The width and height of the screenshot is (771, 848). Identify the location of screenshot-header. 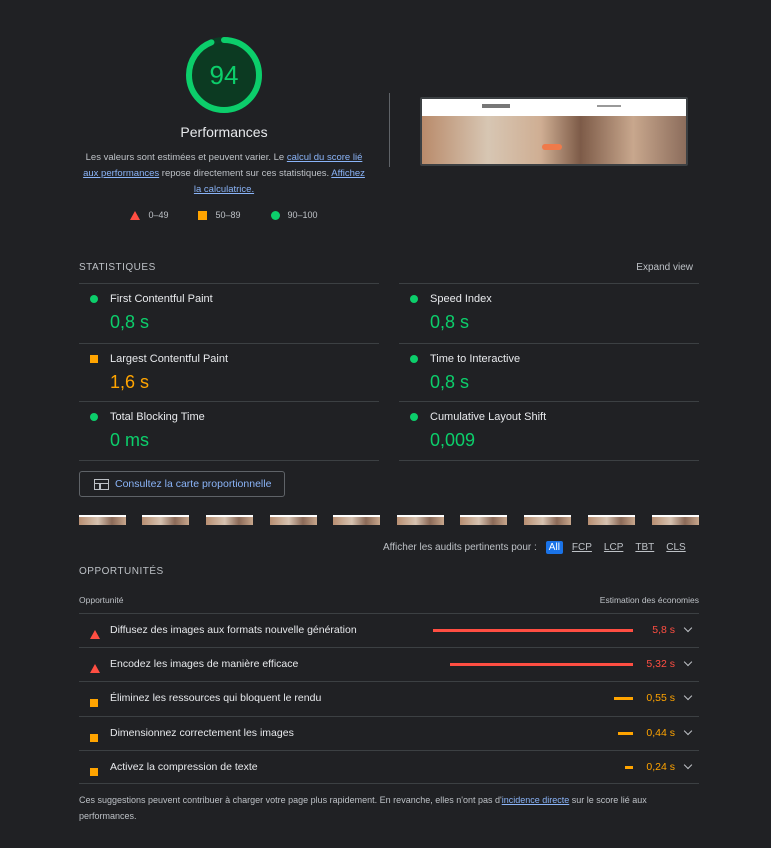
(554, 107).